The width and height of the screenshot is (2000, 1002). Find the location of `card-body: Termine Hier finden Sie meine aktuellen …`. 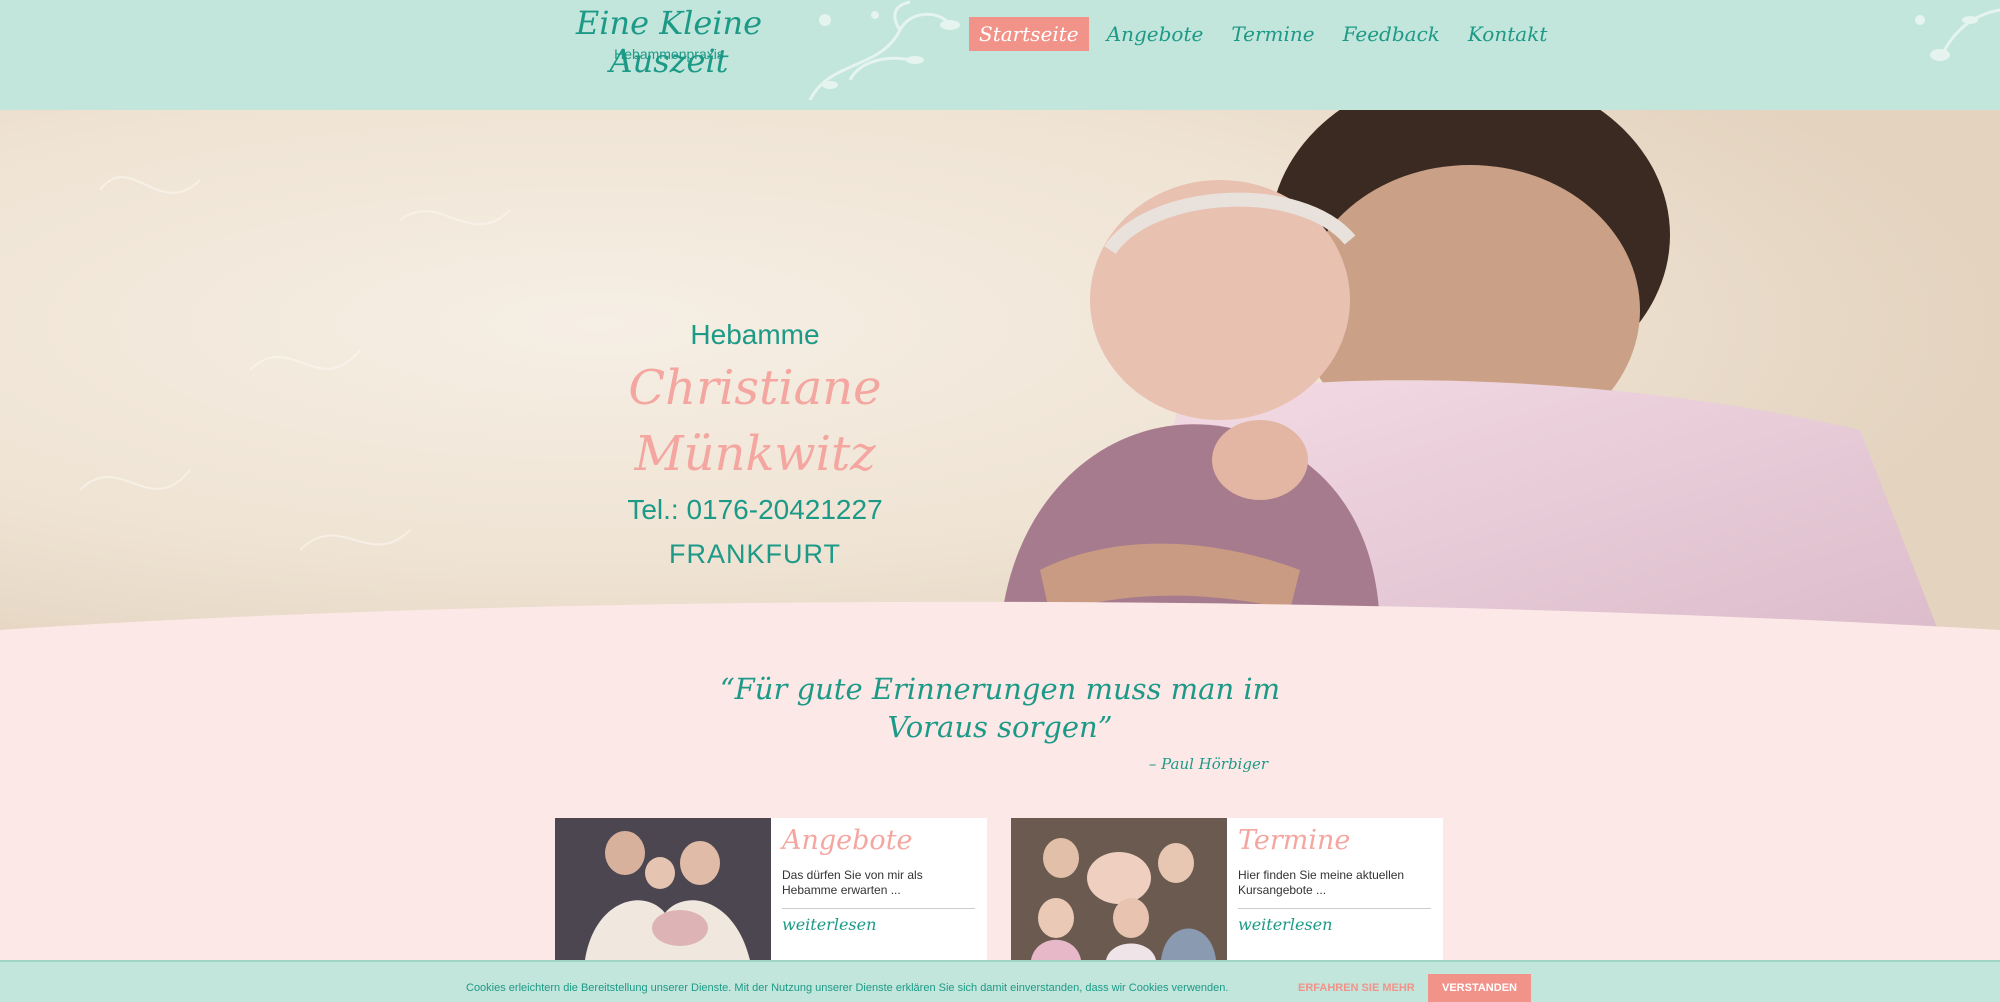

card-body: Termine Hier finden Sie meine aktuellen … is located at coordinates (1334, 879).